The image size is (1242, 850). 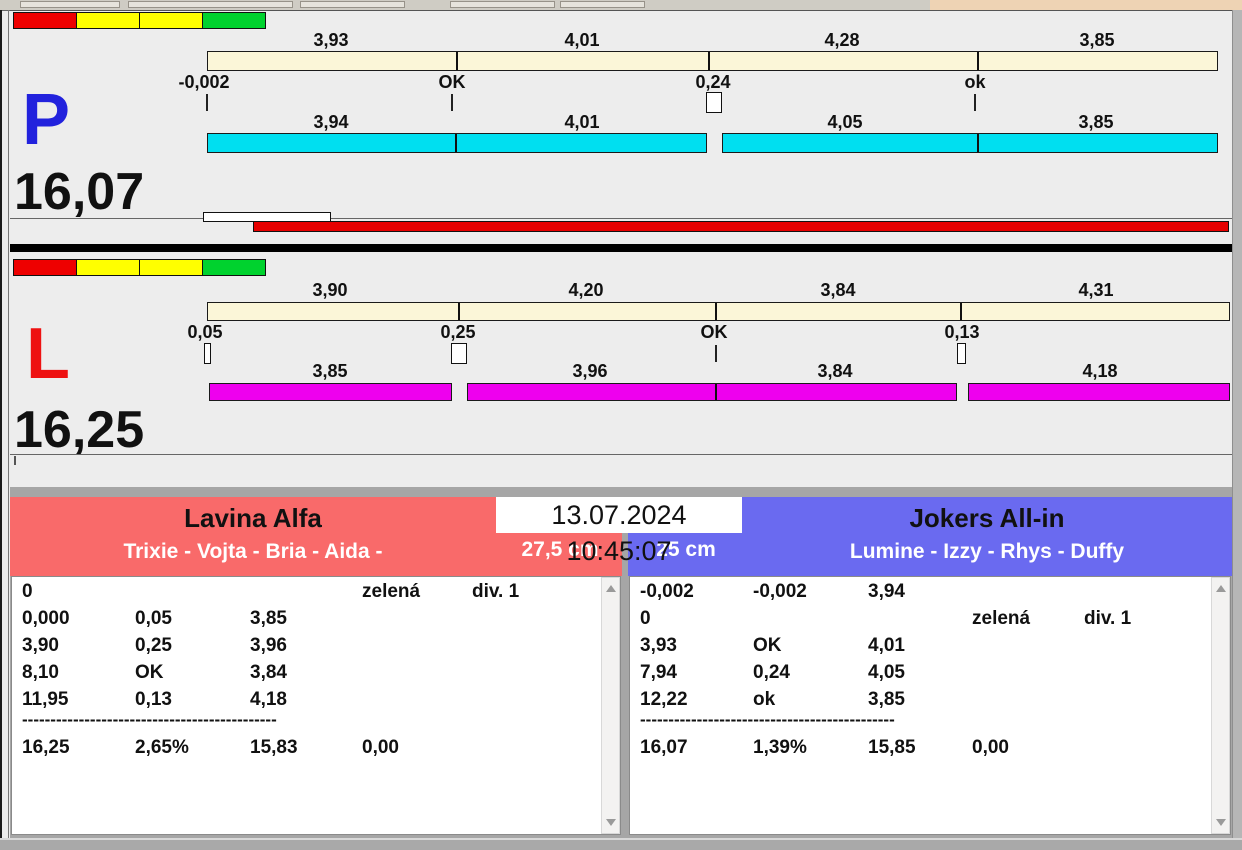 What do you see at coordinates (712, 392) in the screenshot?
I see `l-lower-bar-seg2` at bounding box center [712, 392].